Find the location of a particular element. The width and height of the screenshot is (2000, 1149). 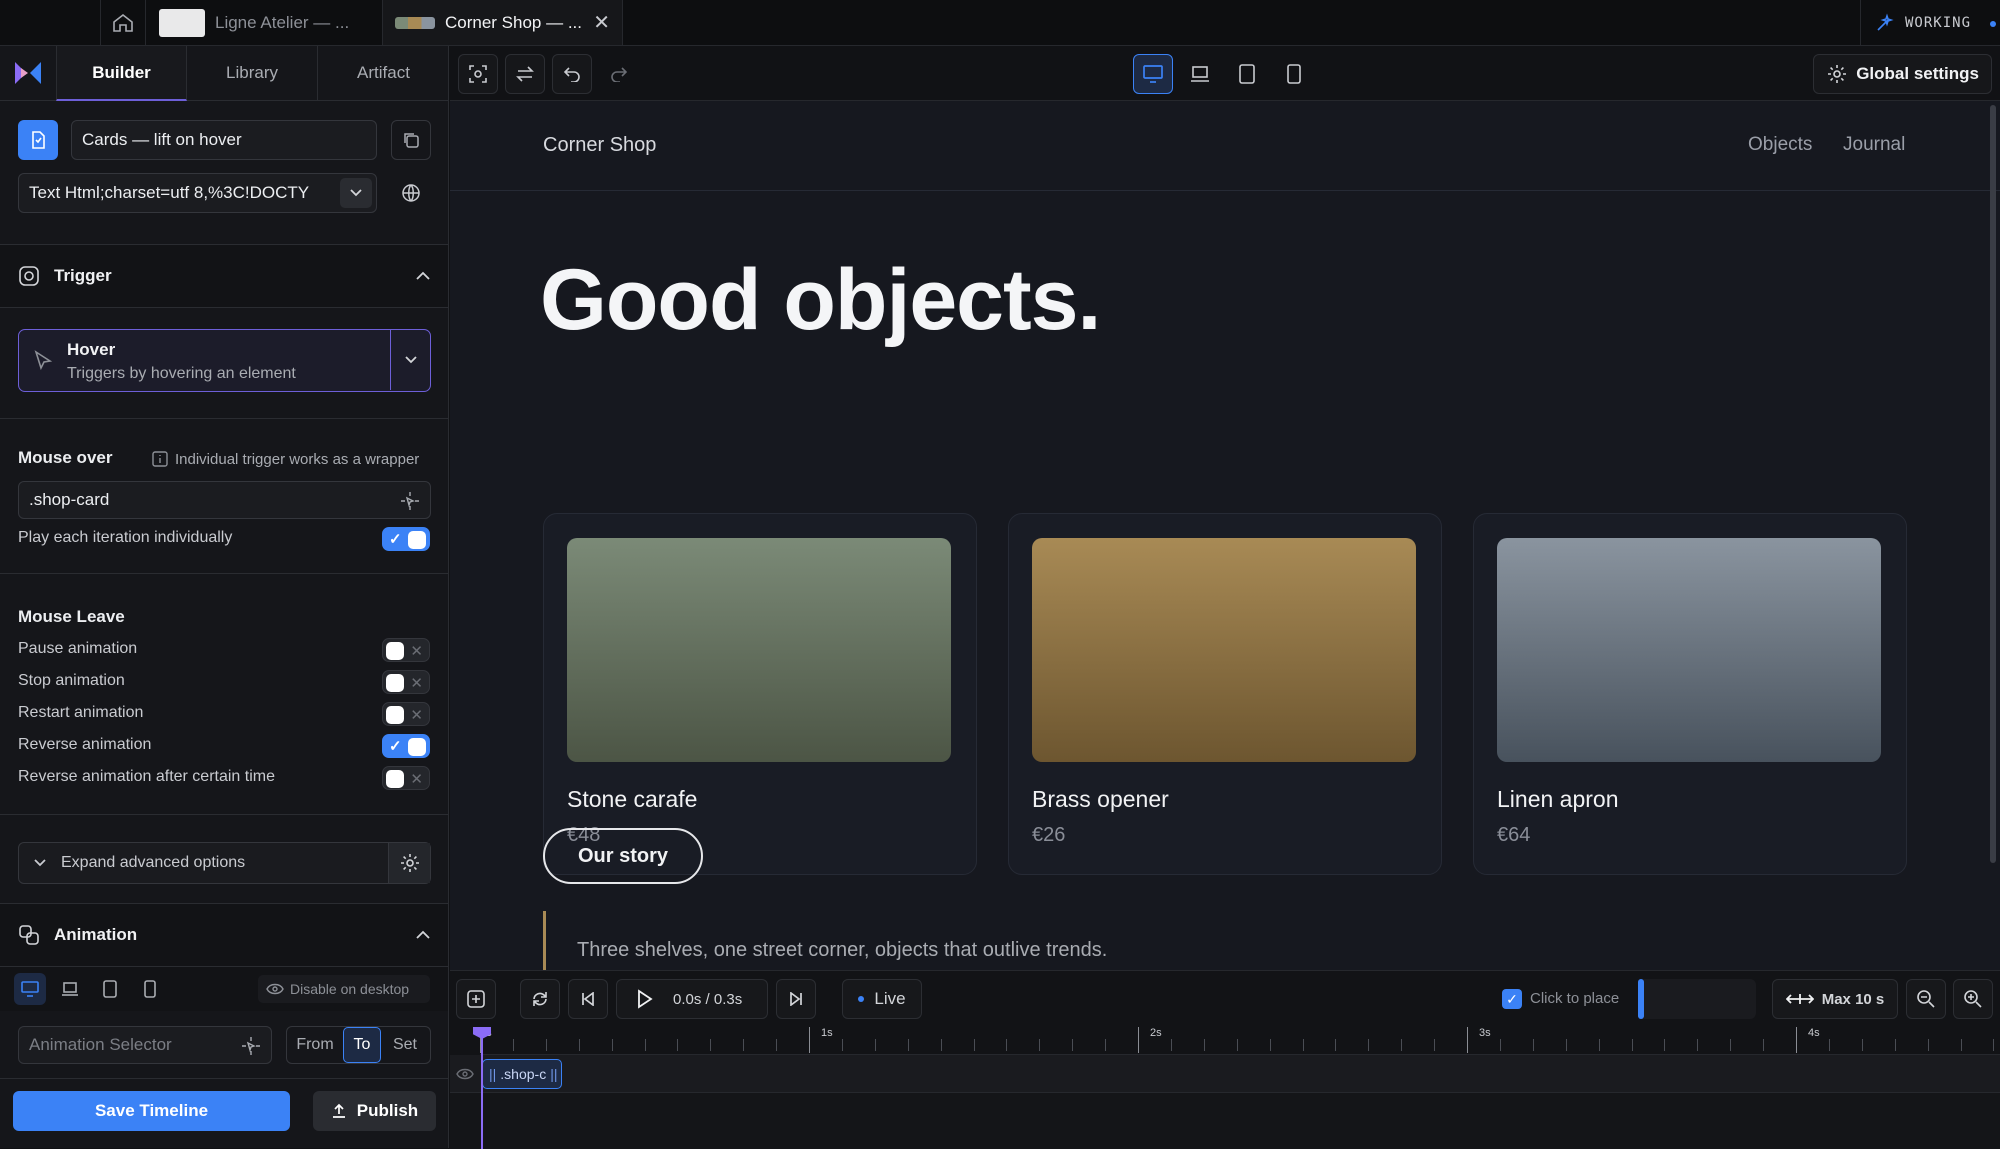

redo-icon is located at coordinates (619, 74).